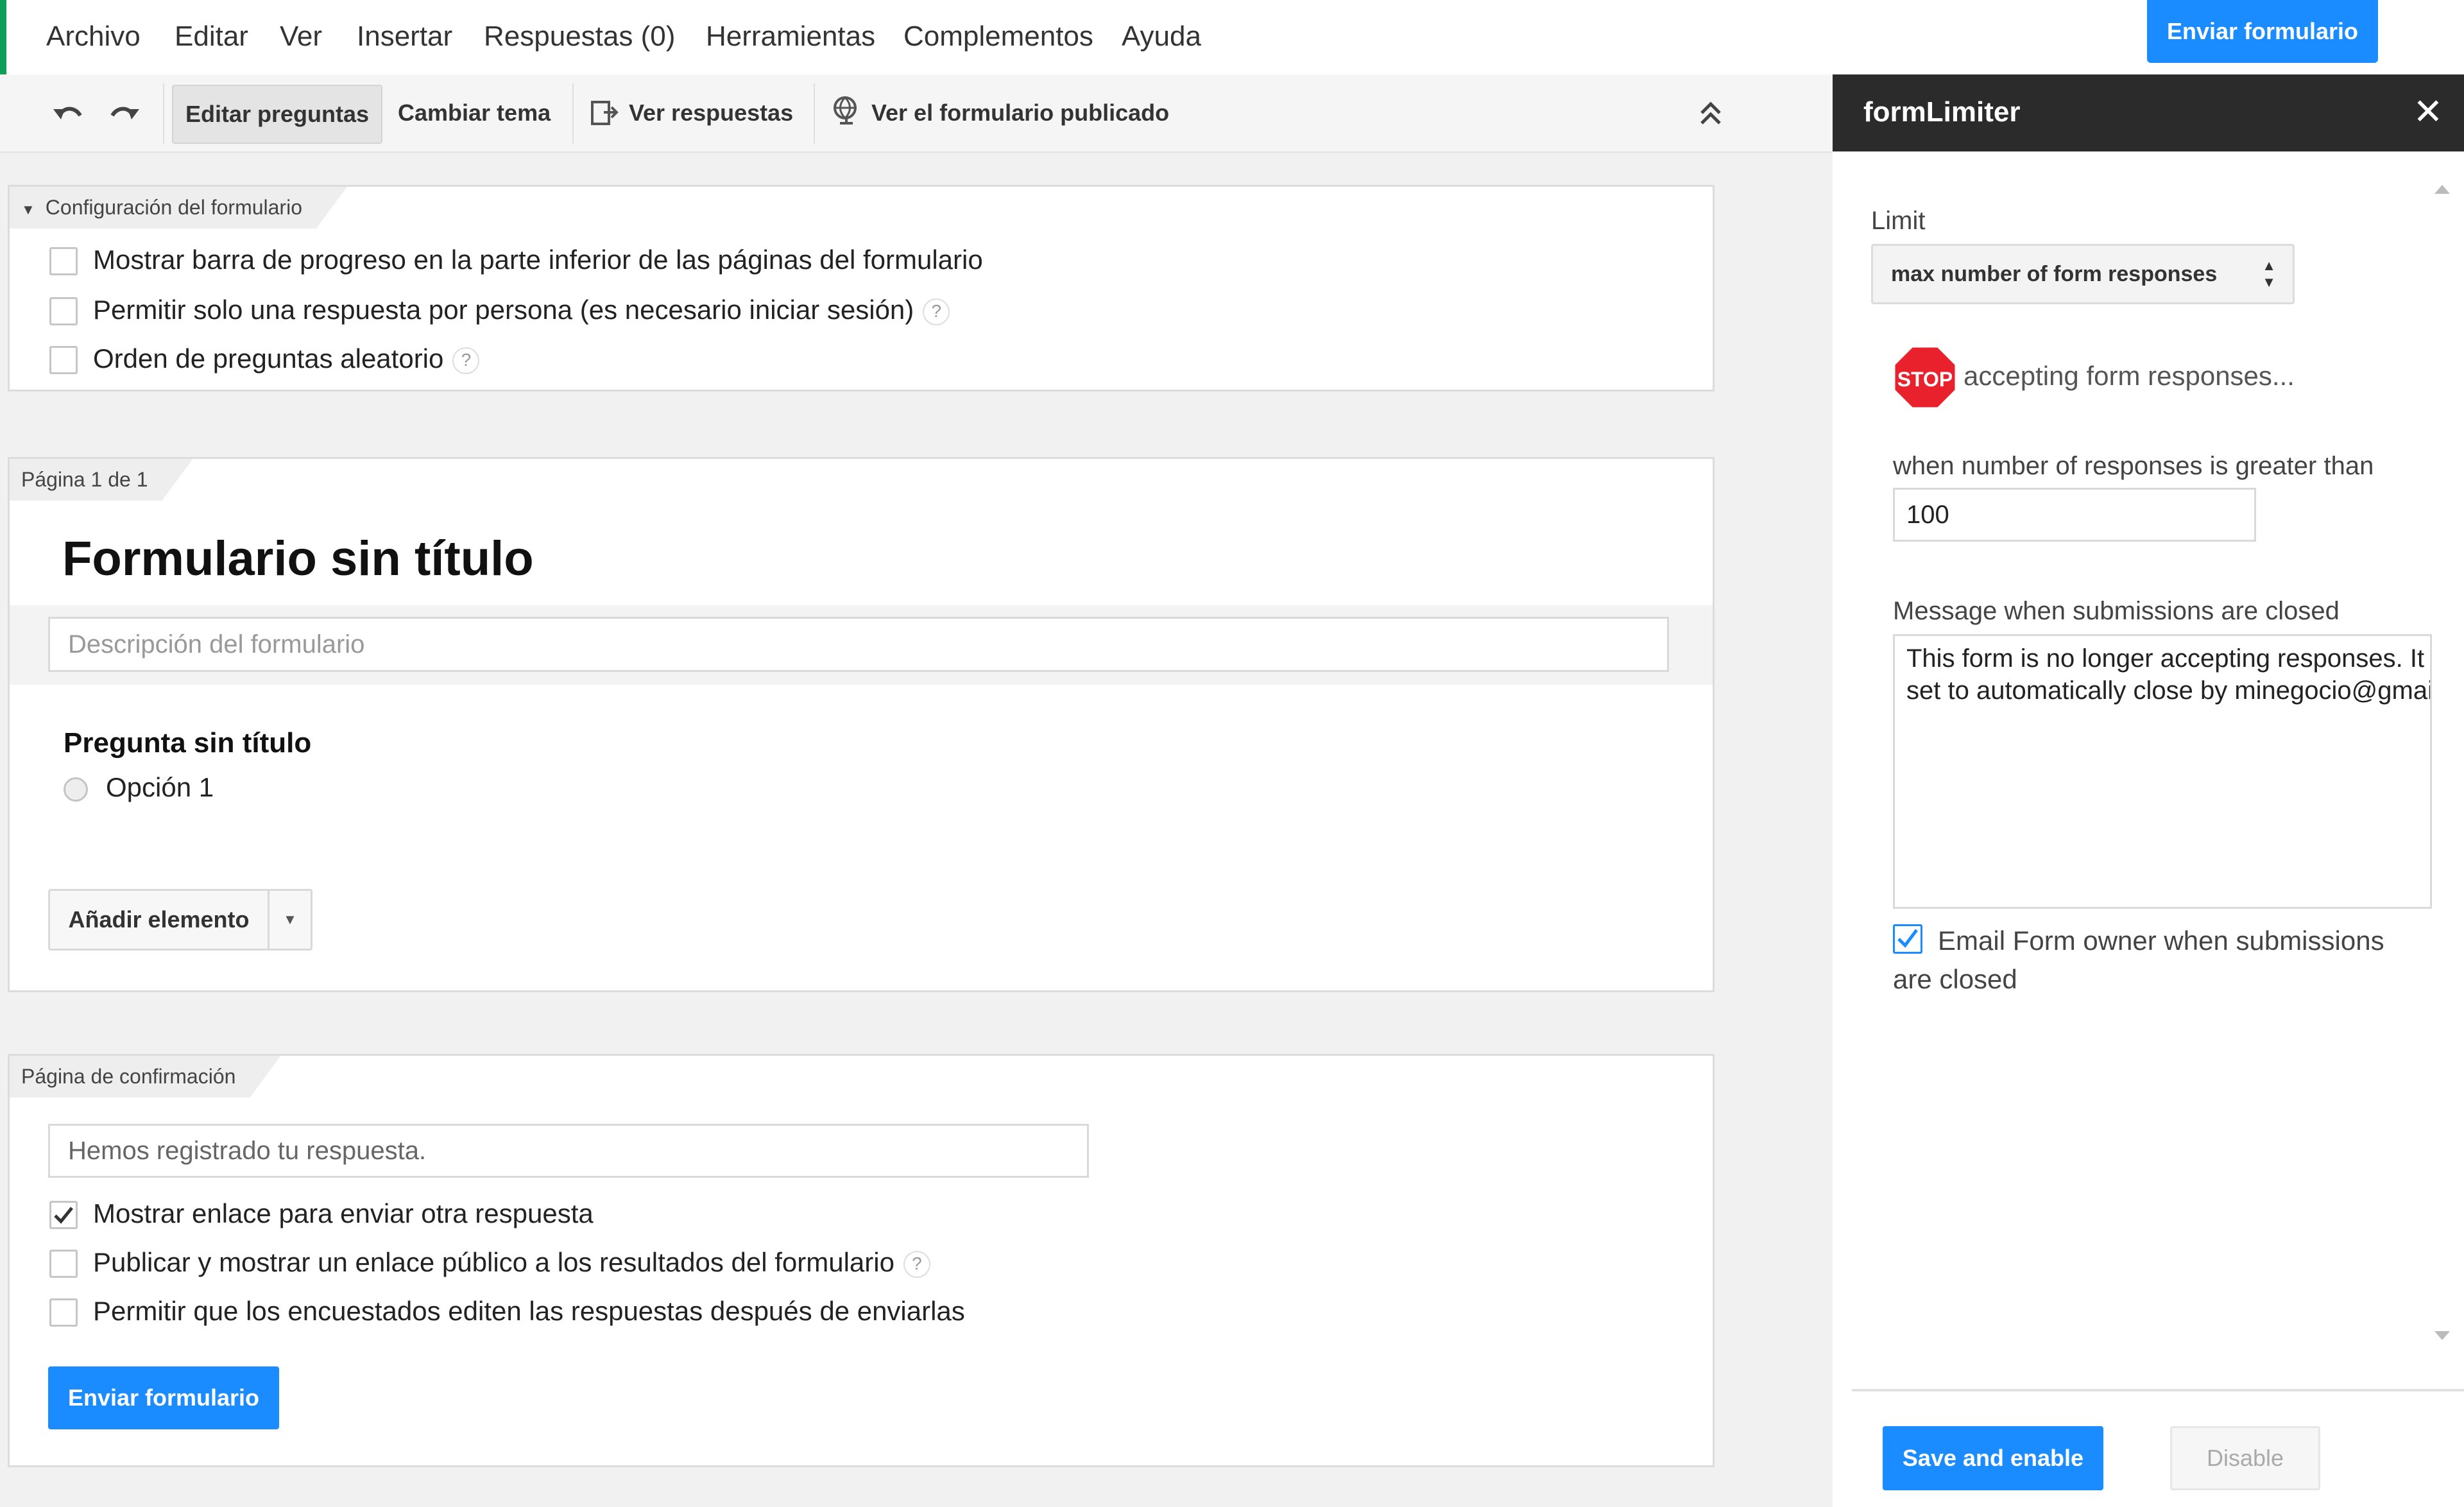 The image size is (2464, 1507). Describe the element at coordinates (64, 1264) in the screenshot. I see `publish-results-checkbox` at that location.